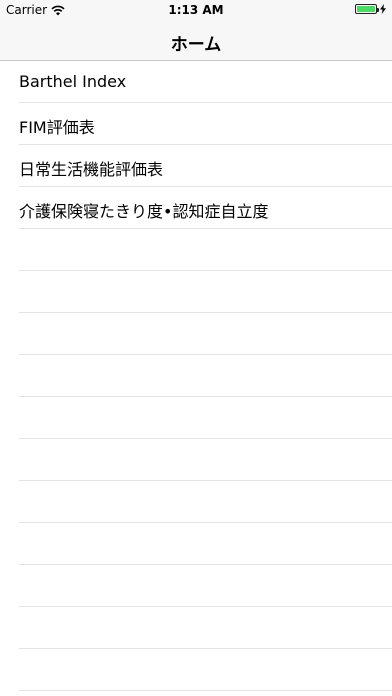 Image resolution: width=392 pixels, height=696 pixels. I want to click on battery-icon, so click(367, 9).